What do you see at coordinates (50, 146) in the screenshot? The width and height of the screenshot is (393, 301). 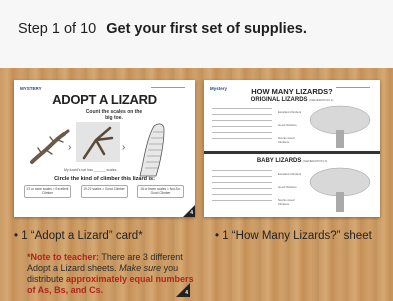 I see `lizard-icon` at bounding box center [50, 146].